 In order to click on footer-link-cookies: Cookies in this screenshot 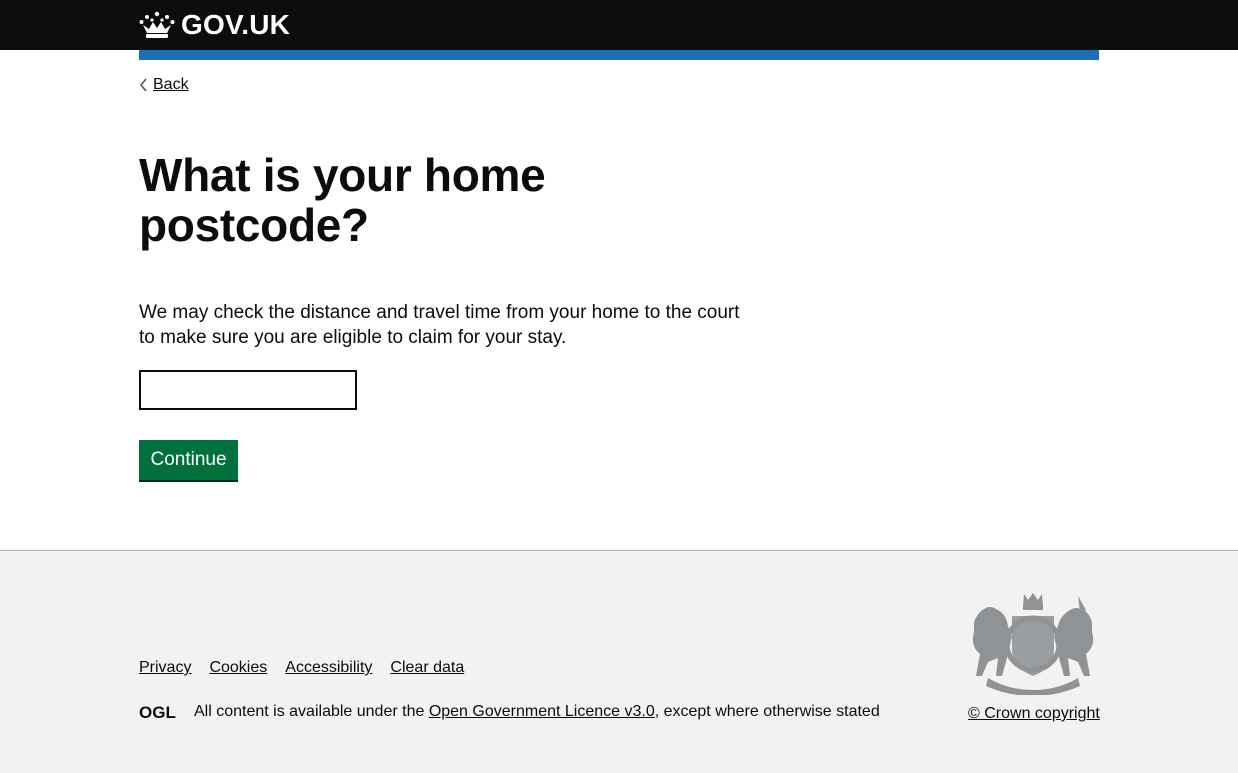, I will do `click(238, 668)`.